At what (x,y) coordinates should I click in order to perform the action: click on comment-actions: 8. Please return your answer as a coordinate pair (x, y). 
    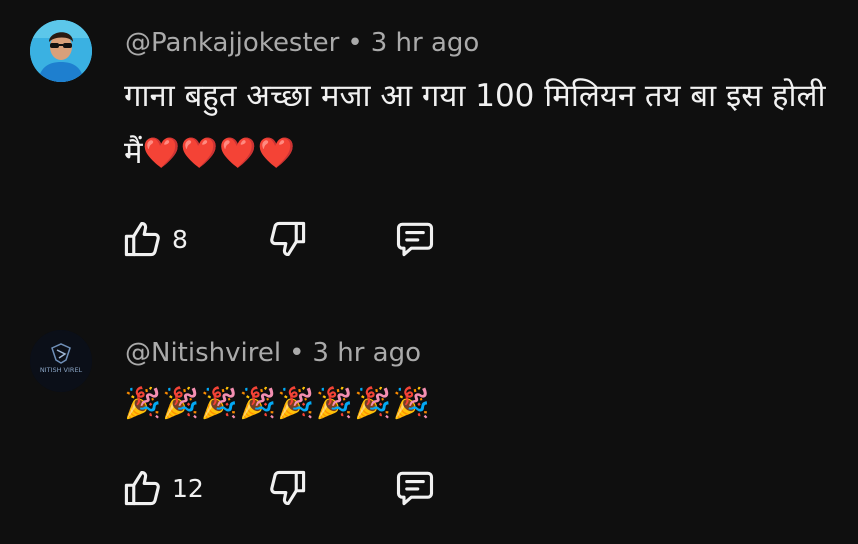
    Looking at the image, I should click on (290, 239).